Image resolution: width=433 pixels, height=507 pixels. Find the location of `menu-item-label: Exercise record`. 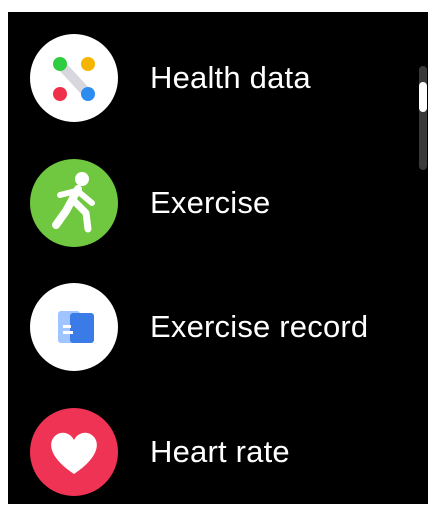

menu-item-label: Exercise record is located at coordinates (259, 326).